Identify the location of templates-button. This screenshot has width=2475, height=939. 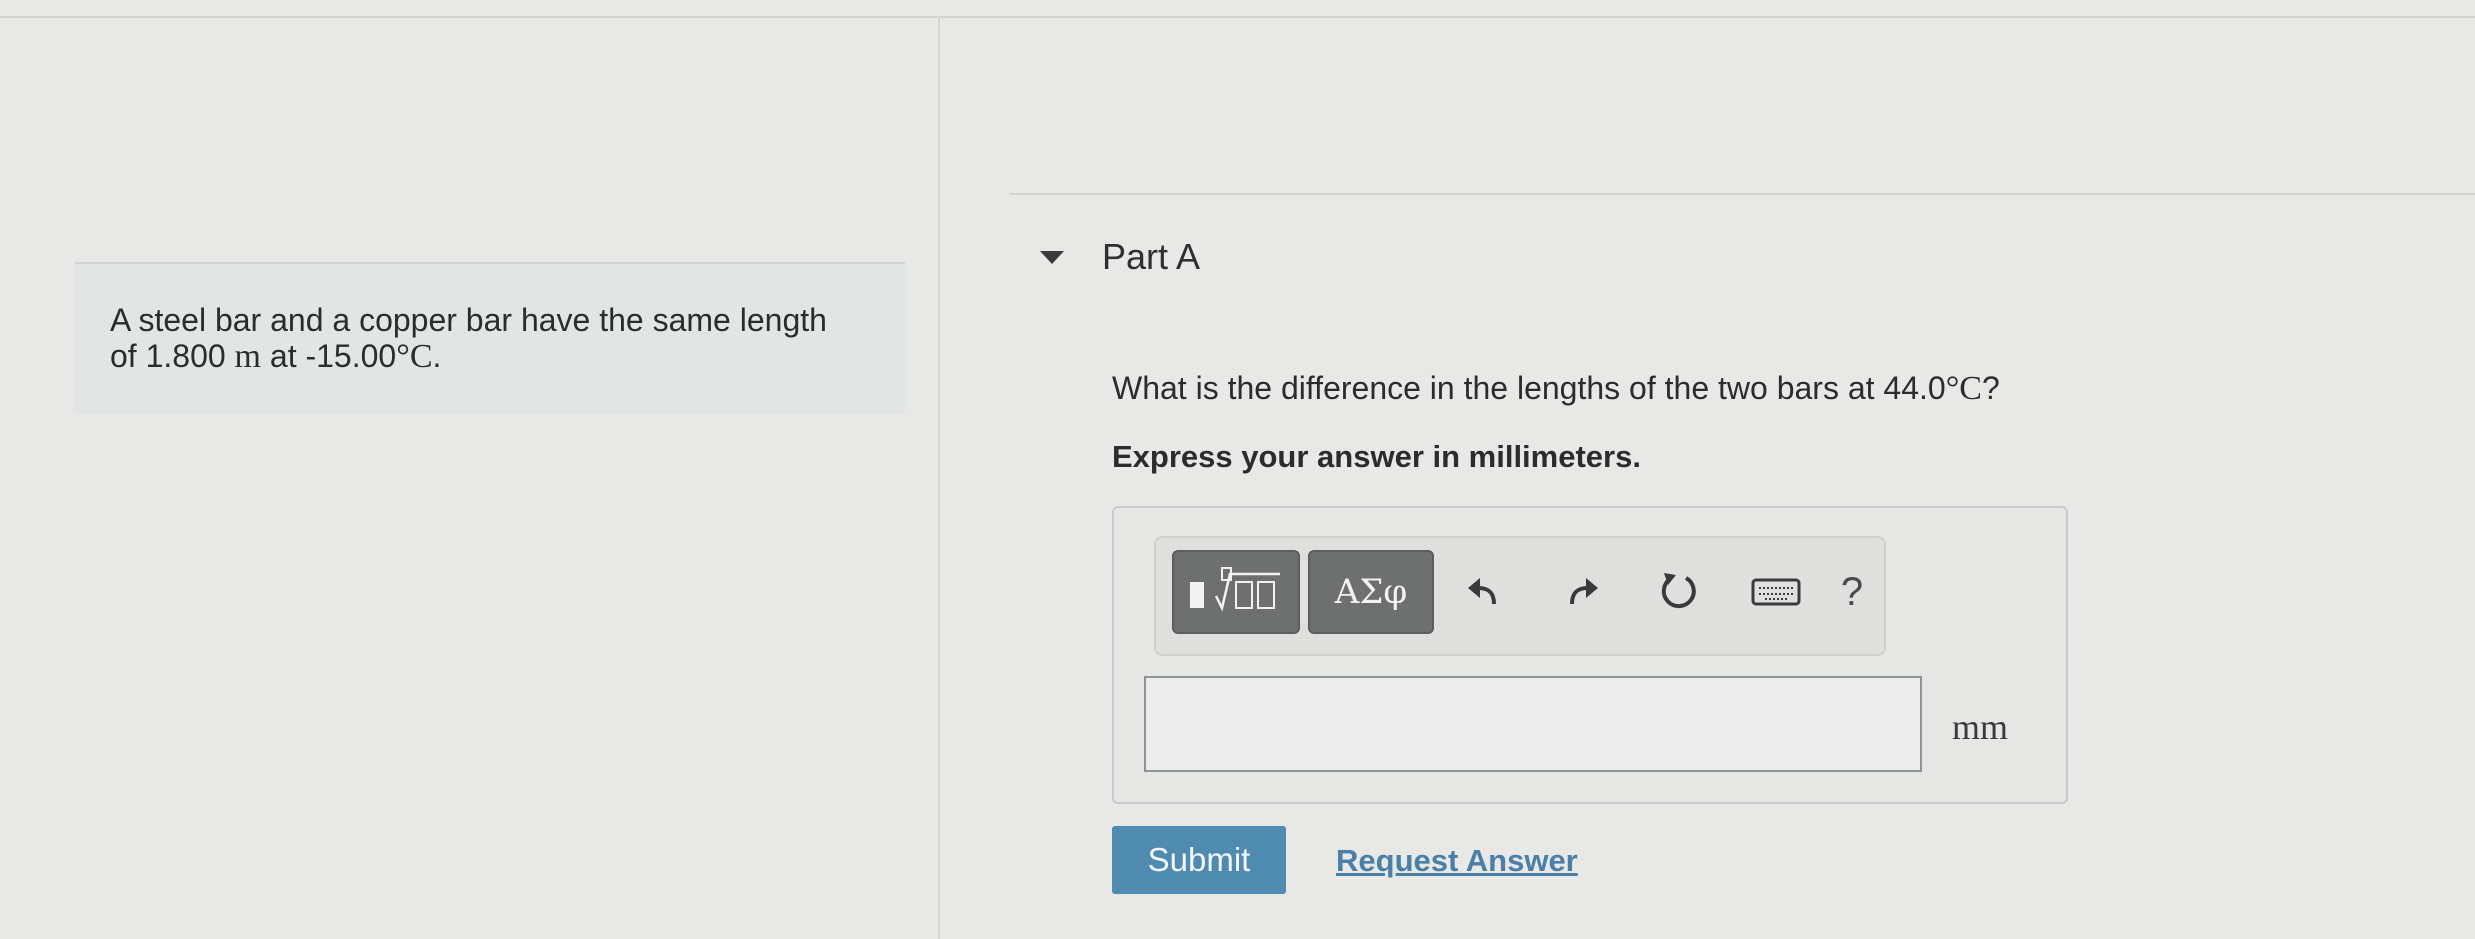
(1236, 592).